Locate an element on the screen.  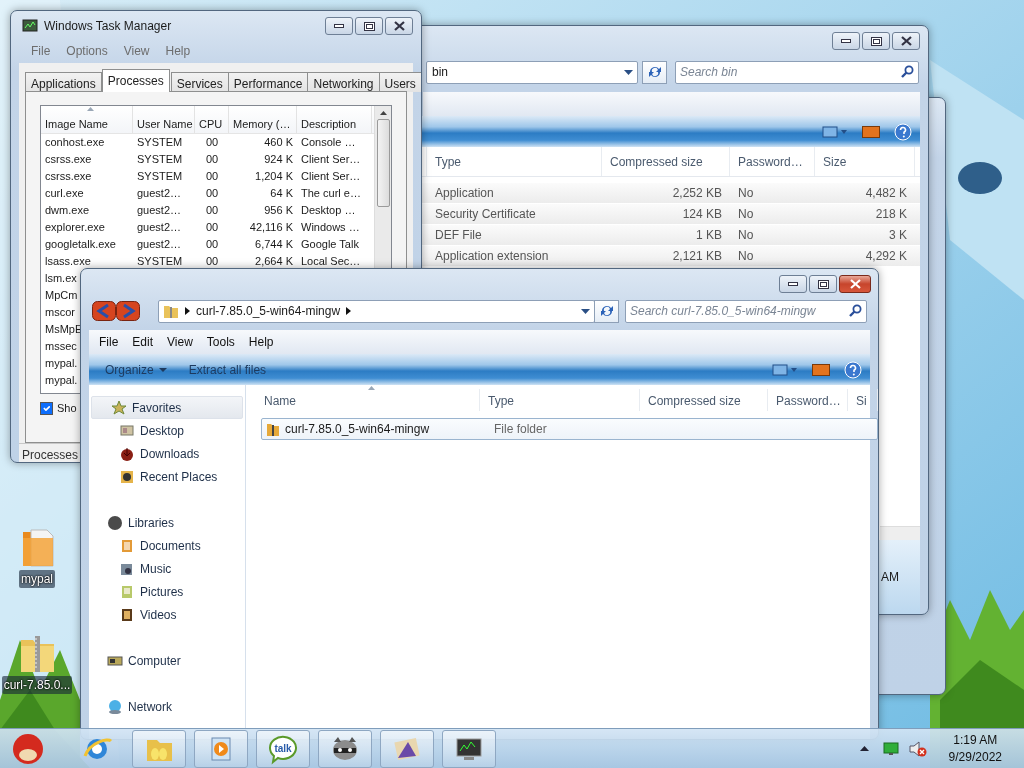
search-field: Search curl-7.85.0_5-win64-mingw is located at coordinates (746, 311).